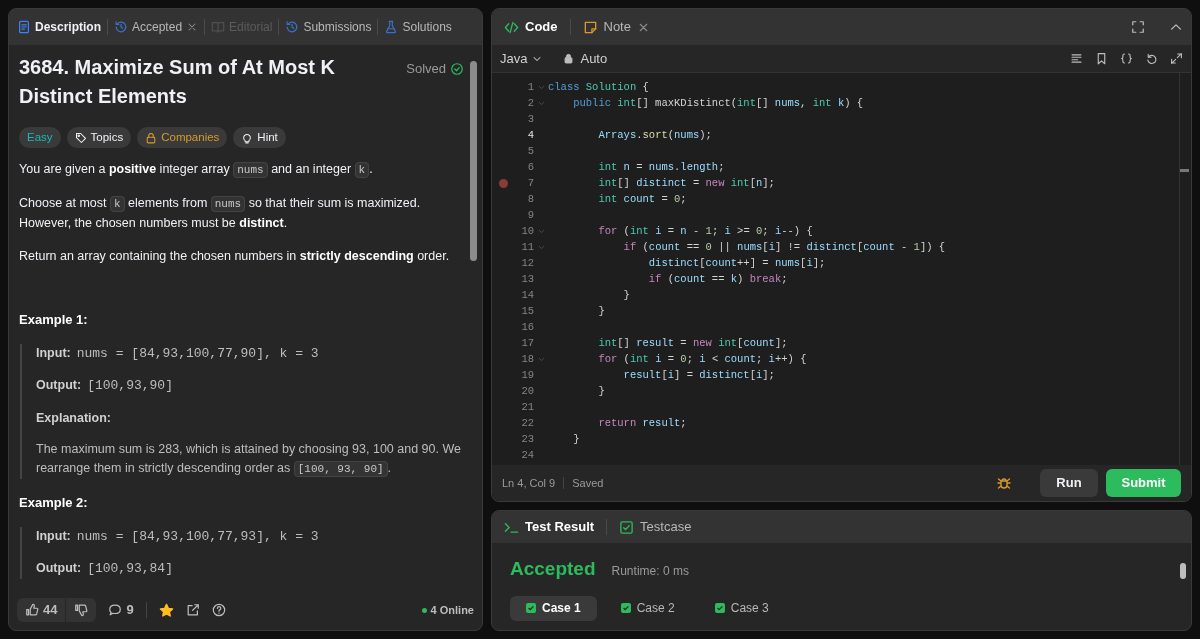 Image resolution: width=1200 pixels, height=639 pixels. Describe the element at coordinates (527, 231) in the screenshot. I see `line-number: 10` at that location.